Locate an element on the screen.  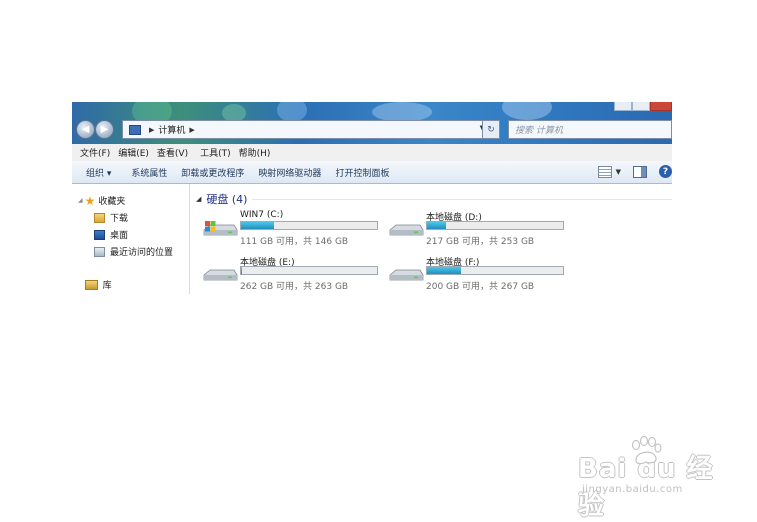
refresh-icon: ↻ is located at coordinates (491, 129).